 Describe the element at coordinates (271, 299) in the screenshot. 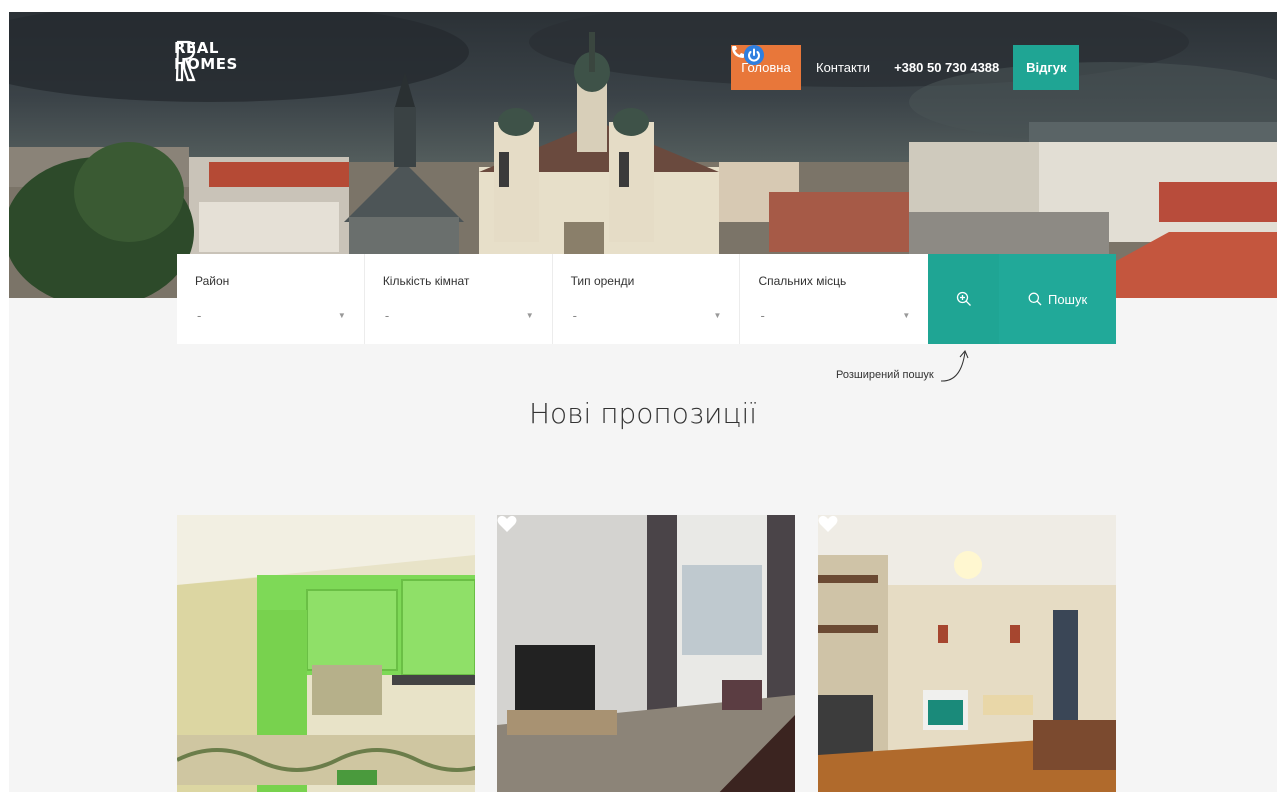

I see `district-select: Район - ▼` at that location.